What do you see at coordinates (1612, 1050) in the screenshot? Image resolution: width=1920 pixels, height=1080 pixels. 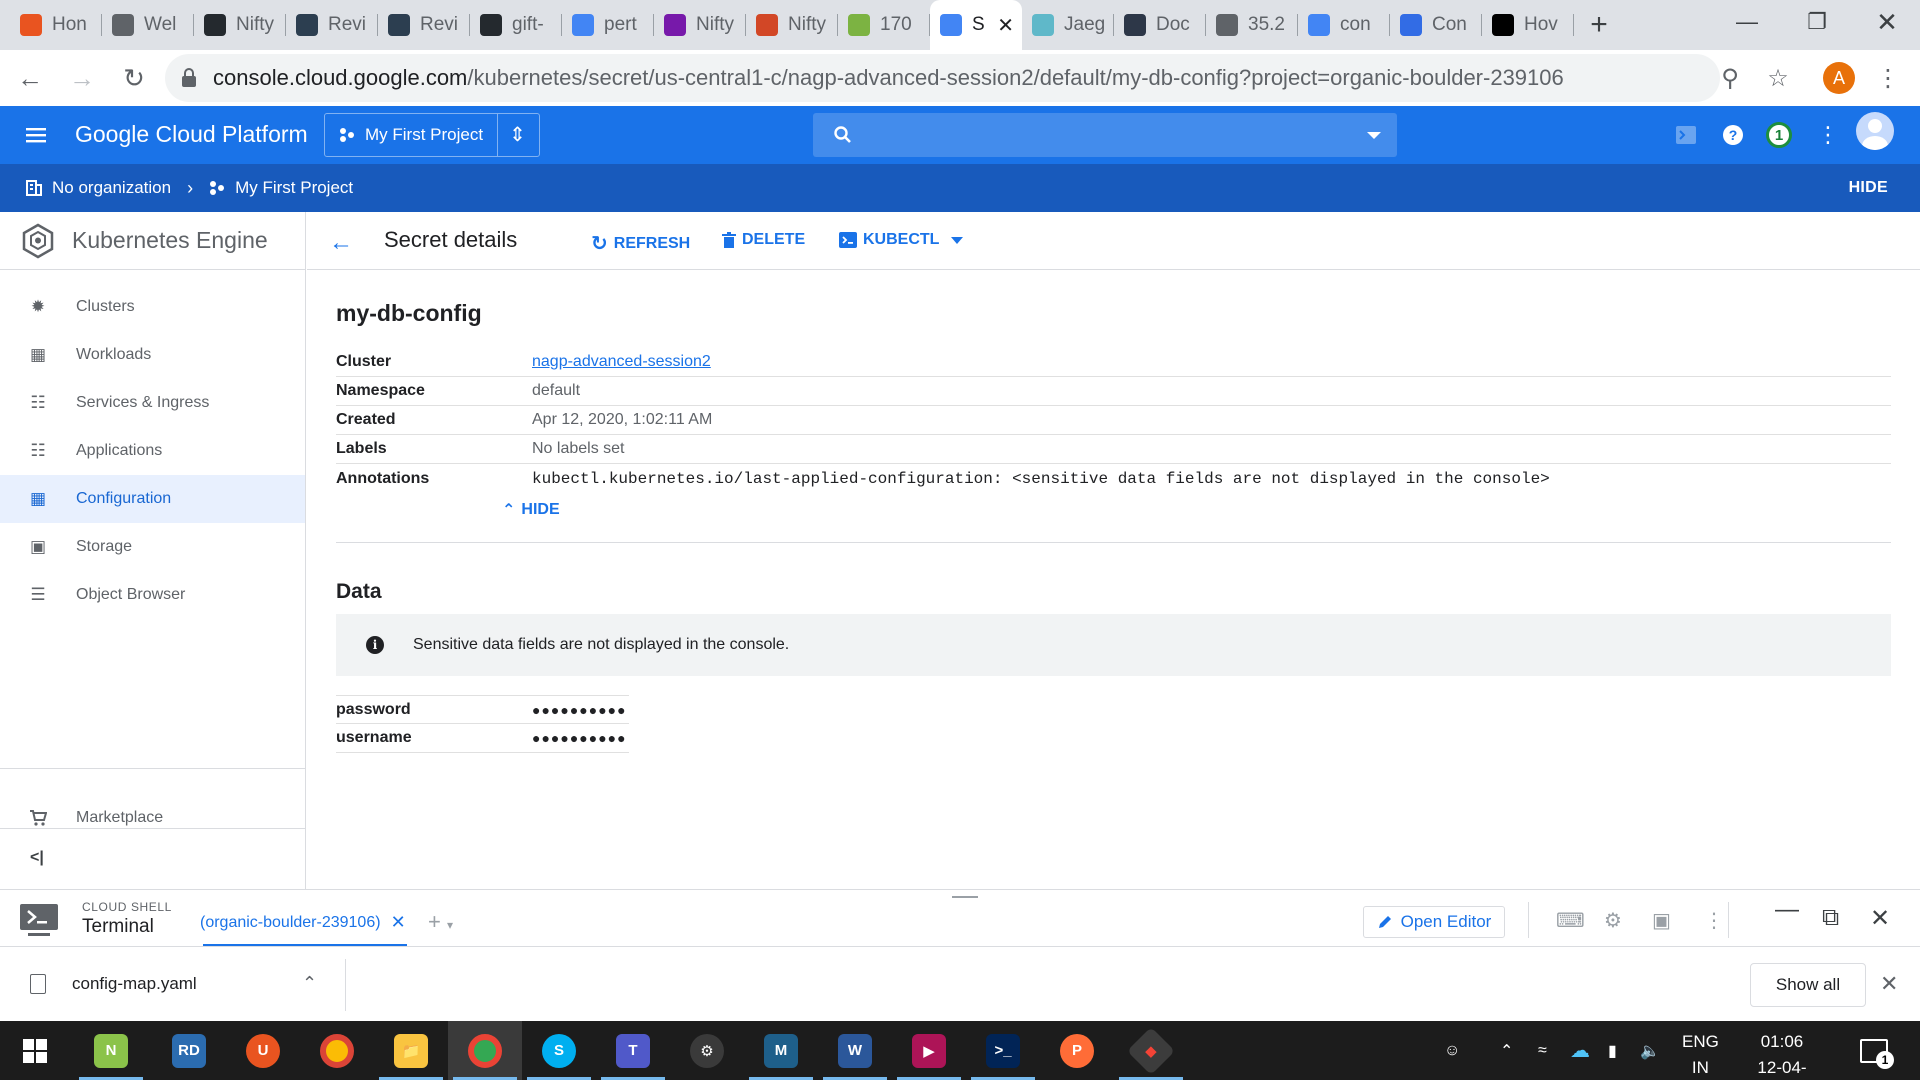 I see `battery-icon: ▮` at bounding box center [1612, 1050].